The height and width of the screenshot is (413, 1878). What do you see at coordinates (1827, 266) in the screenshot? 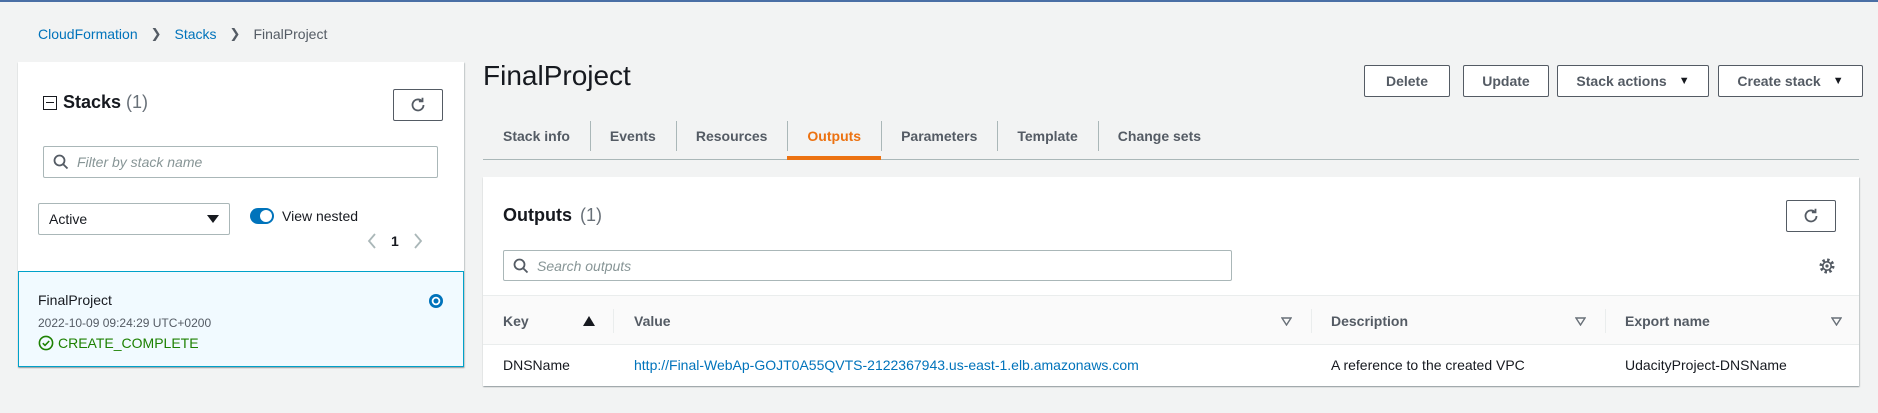
I see `gear-icon` at bounding box center [1827, 266].